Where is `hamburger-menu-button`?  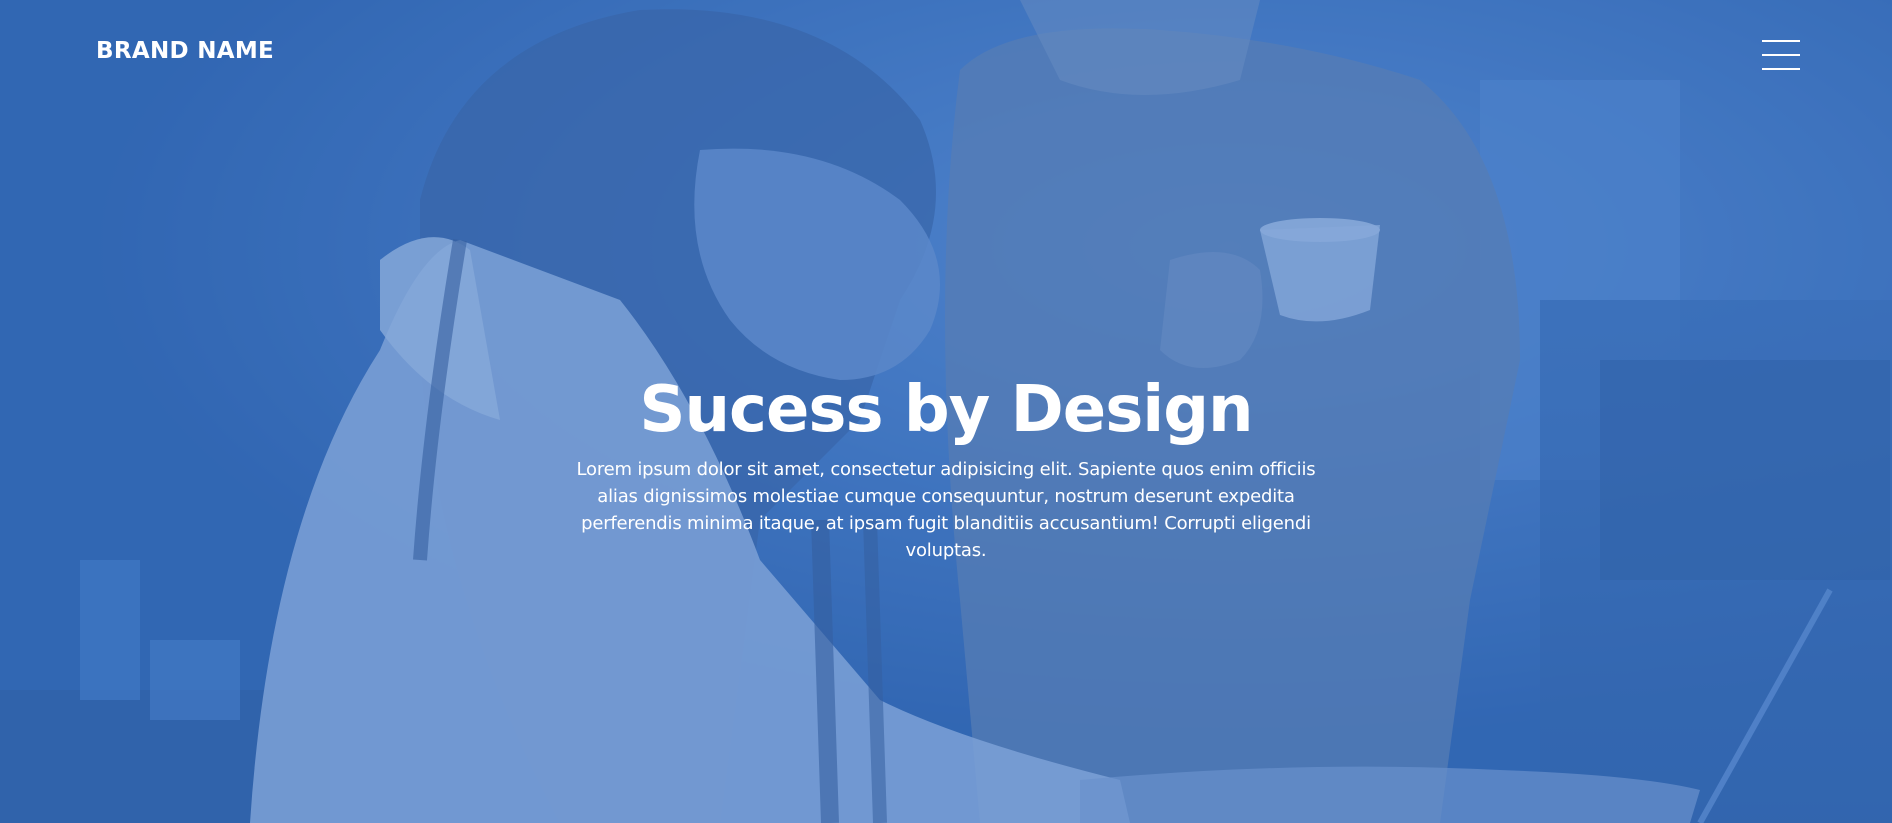 hamburger-menu-button is located at coordinates (1781, 55).